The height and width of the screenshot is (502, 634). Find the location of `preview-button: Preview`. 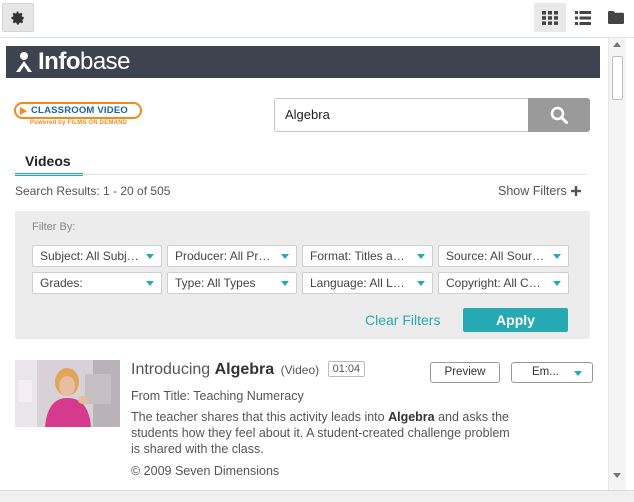

preview-button: Preview is located at coordinates (465, 372).